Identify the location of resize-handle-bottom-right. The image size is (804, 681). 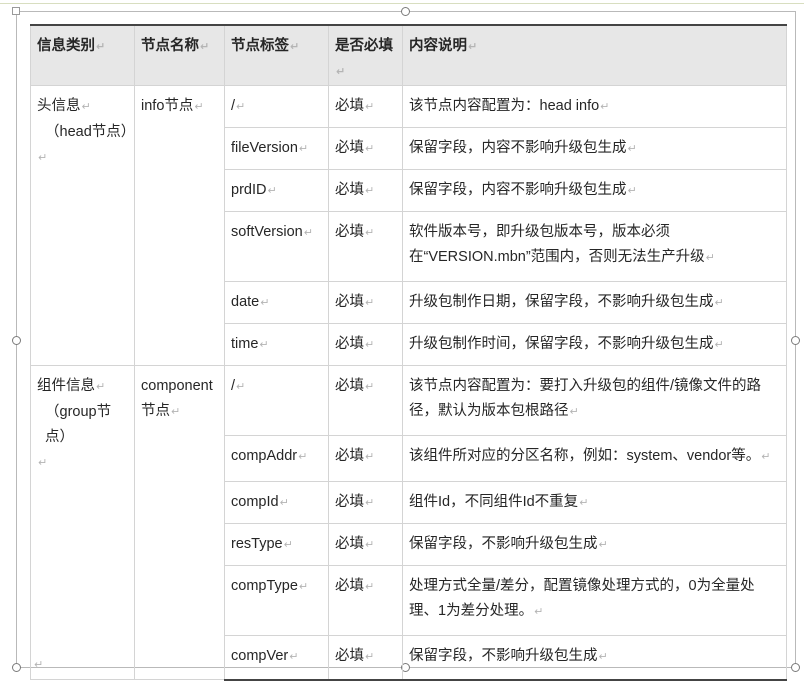
(795, 667).